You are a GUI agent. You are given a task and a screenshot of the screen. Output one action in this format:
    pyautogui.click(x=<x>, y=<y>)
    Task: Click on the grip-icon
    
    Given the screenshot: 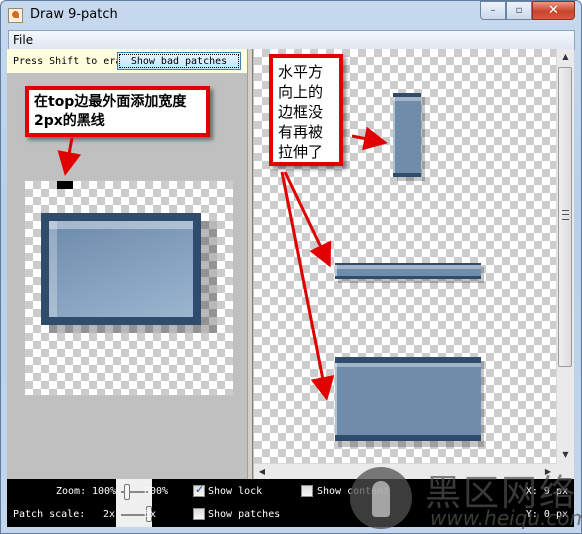 What is the action you would take?
    pyautogui.click(x=565, y=215)
    